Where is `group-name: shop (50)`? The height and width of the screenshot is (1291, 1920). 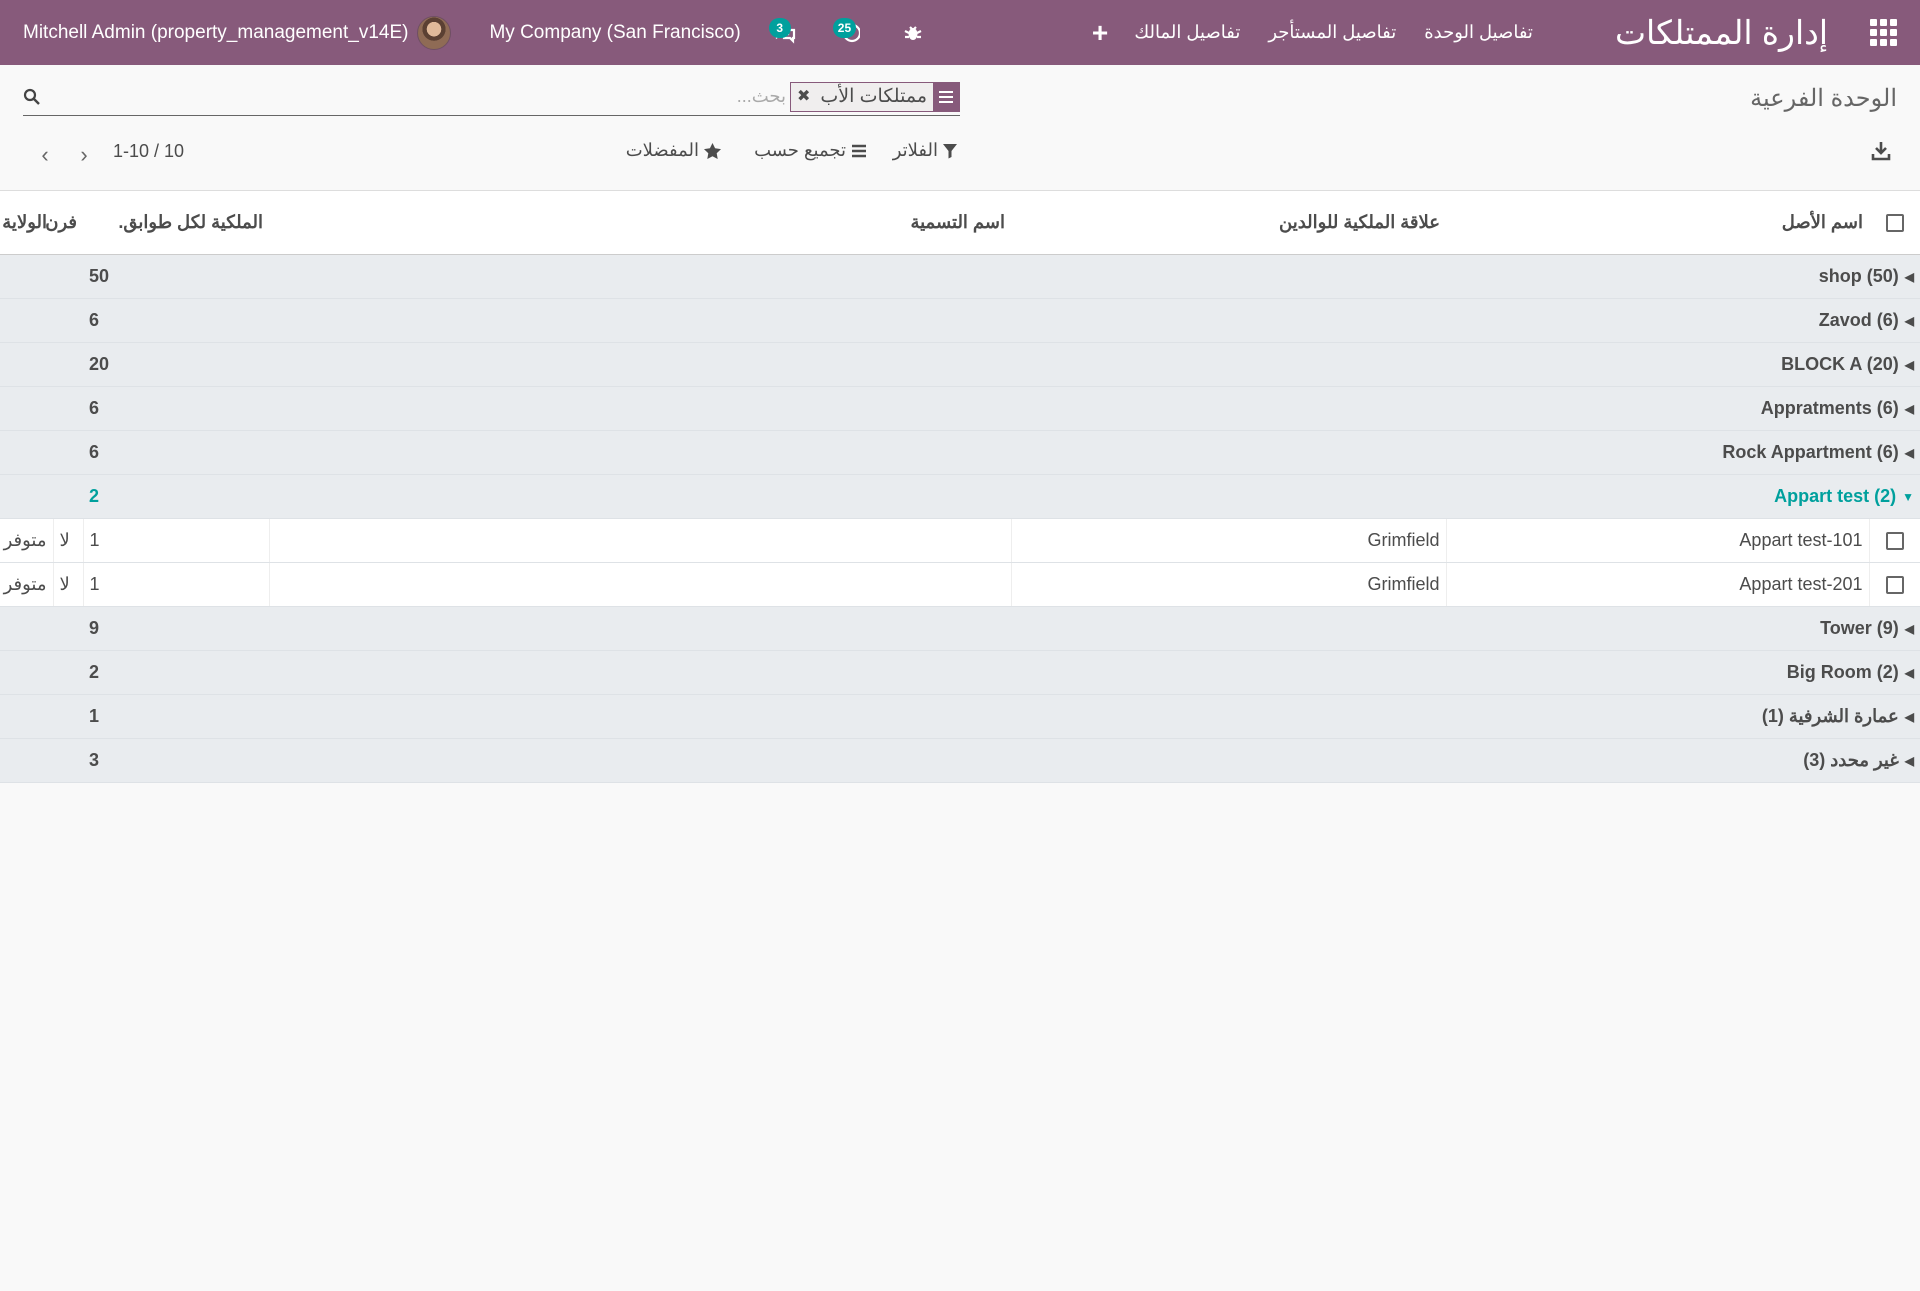
group-name: shop (50) is located at coordinates (1858, 276).